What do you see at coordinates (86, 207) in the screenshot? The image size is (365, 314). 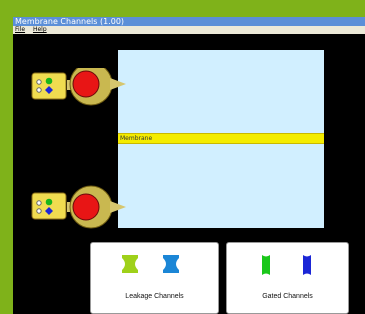 I see `inject-button-bottom` at bounding box center [86, 207].